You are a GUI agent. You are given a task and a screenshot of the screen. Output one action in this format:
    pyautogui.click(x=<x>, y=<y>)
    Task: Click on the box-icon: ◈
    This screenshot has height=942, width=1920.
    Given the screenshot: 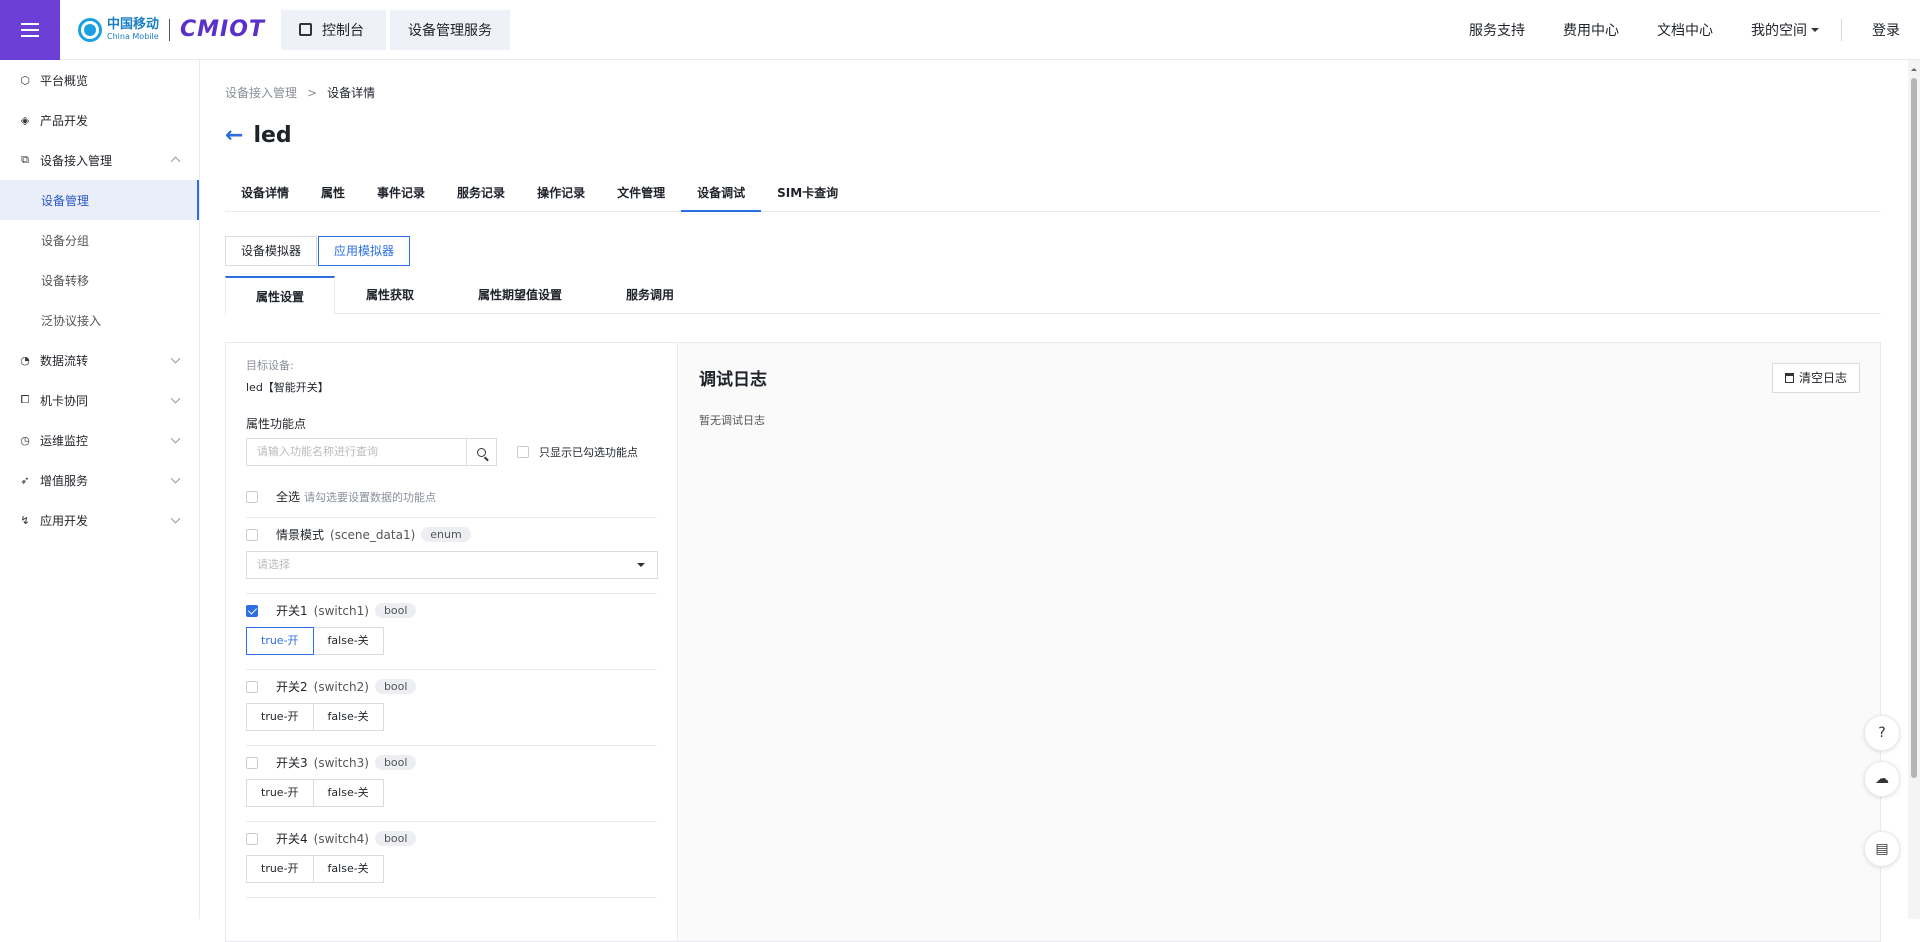 What is the action you would take?
    pyautogui.click(x=25, y=120)
    